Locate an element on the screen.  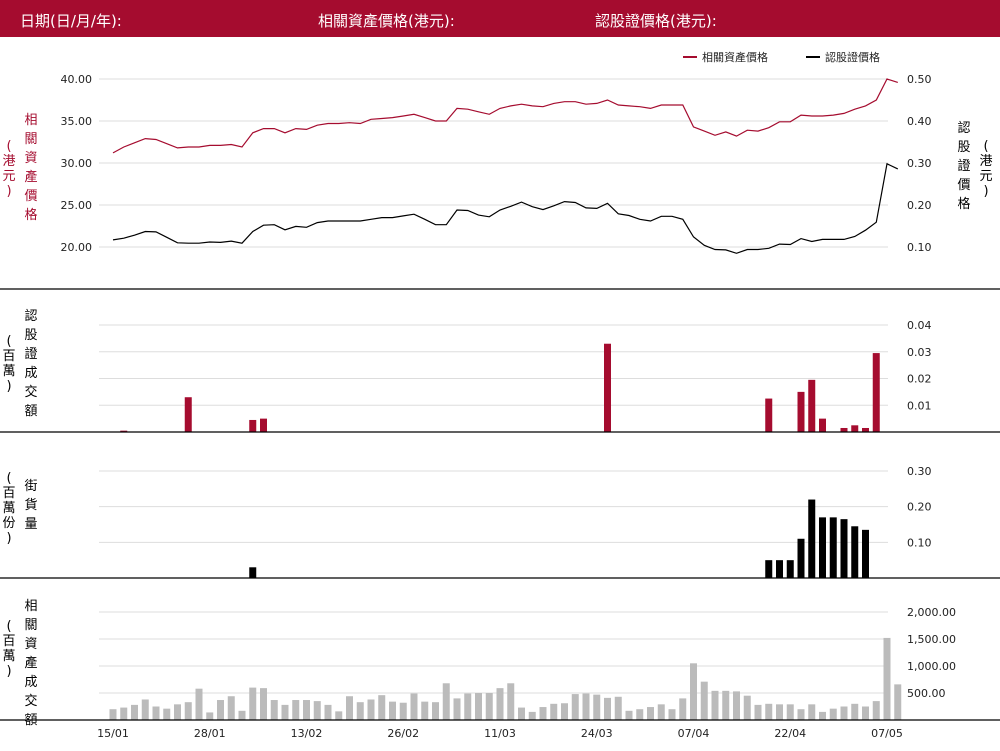
underlying-turnover-tick-label: 500.00 is located at coordinates (926, 693).